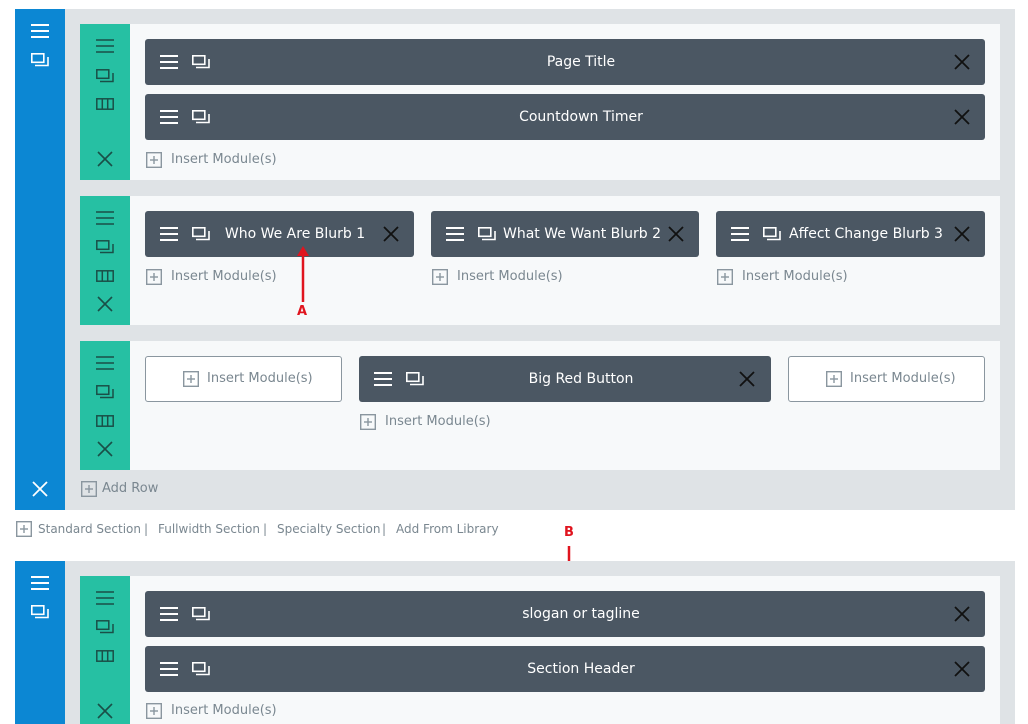 The height and width of the screenshot is (724, 1028). Describe the element at coordinates (581, 117) in the screenshot. I see `module-title: Countdown Timer` at that location.